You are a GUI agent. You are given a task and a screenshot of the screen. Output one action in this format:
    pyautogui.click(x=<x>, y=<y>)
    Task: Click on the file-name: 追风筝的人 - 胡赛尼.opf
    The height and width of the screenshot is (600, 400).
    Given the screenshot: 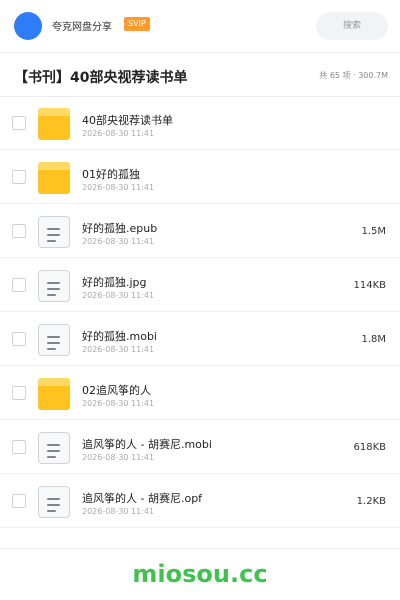 What is the action you would take?
    pyautogui.click(x=142, y=498)
    